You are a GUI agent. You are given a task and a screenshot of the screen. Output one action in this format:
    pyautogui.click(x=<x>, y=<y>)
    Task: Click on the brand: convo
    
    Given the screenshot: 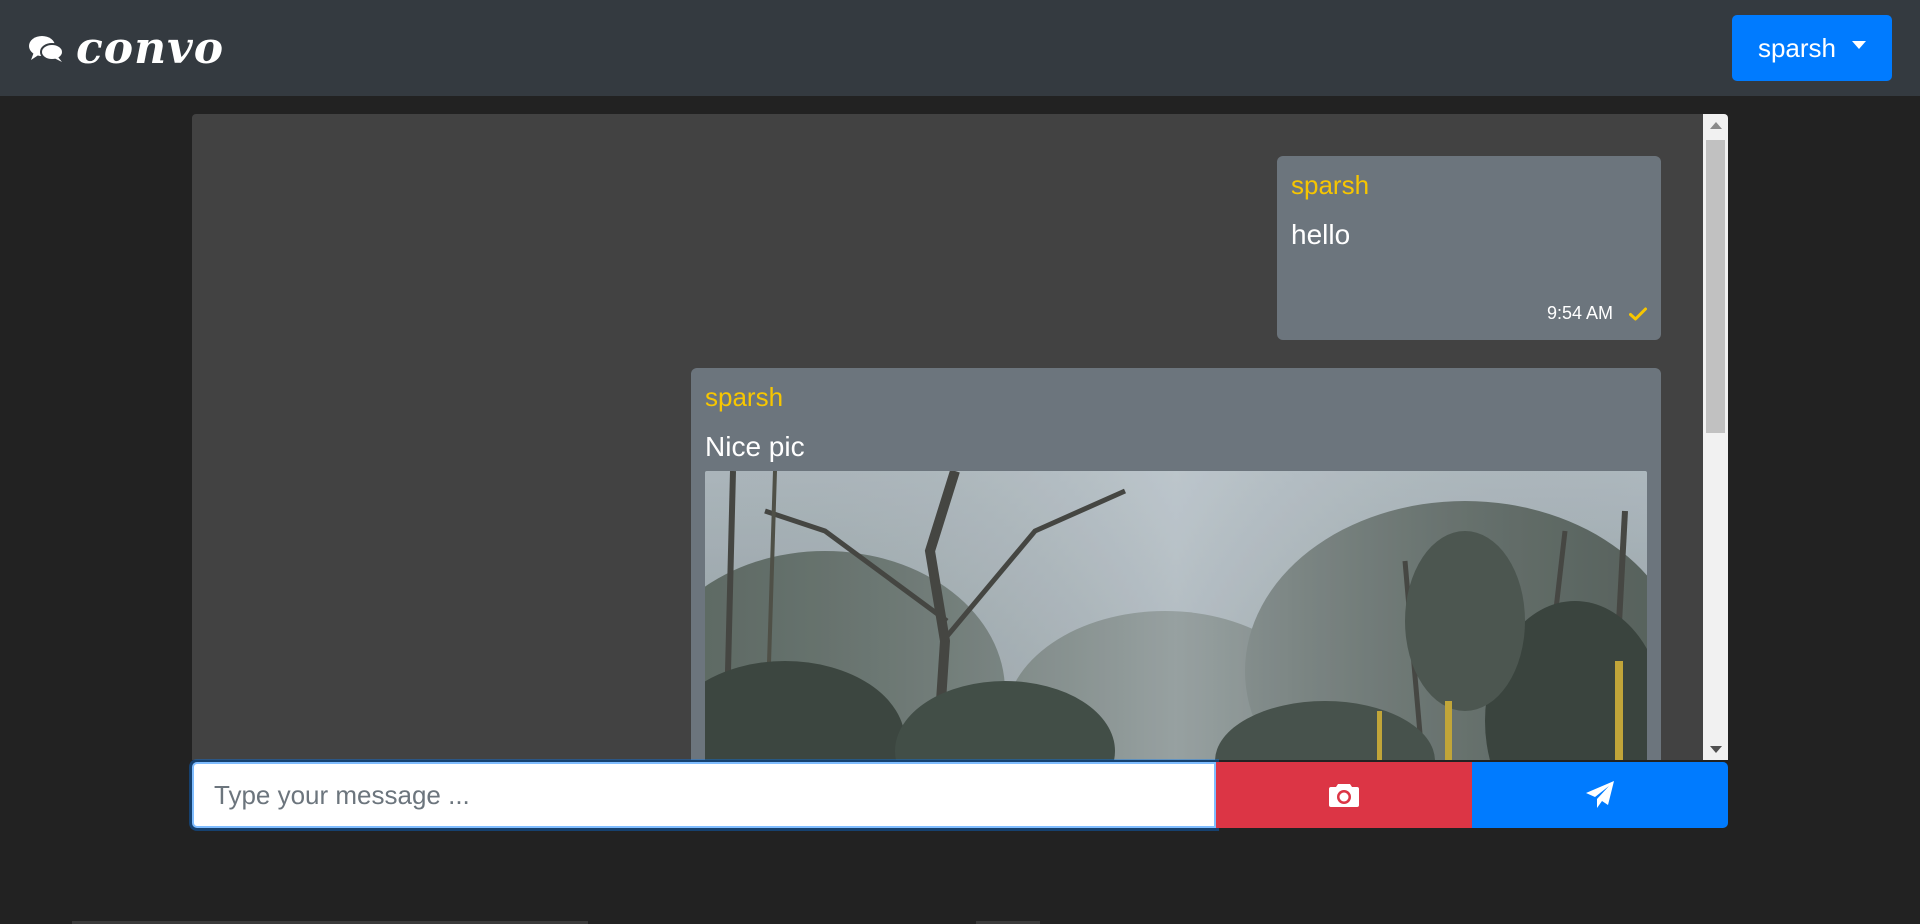 What is the action you would take?
    pyautogui.click(x=126, y=48)
    